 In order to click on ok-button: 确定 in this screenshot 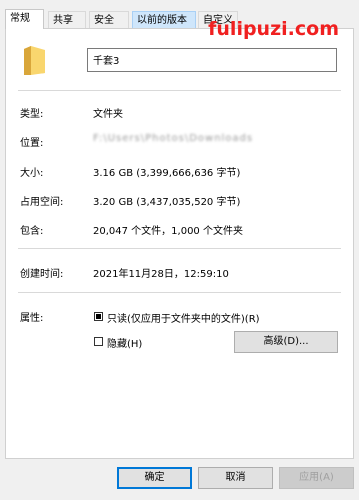, I will do `click(154, 478)`.